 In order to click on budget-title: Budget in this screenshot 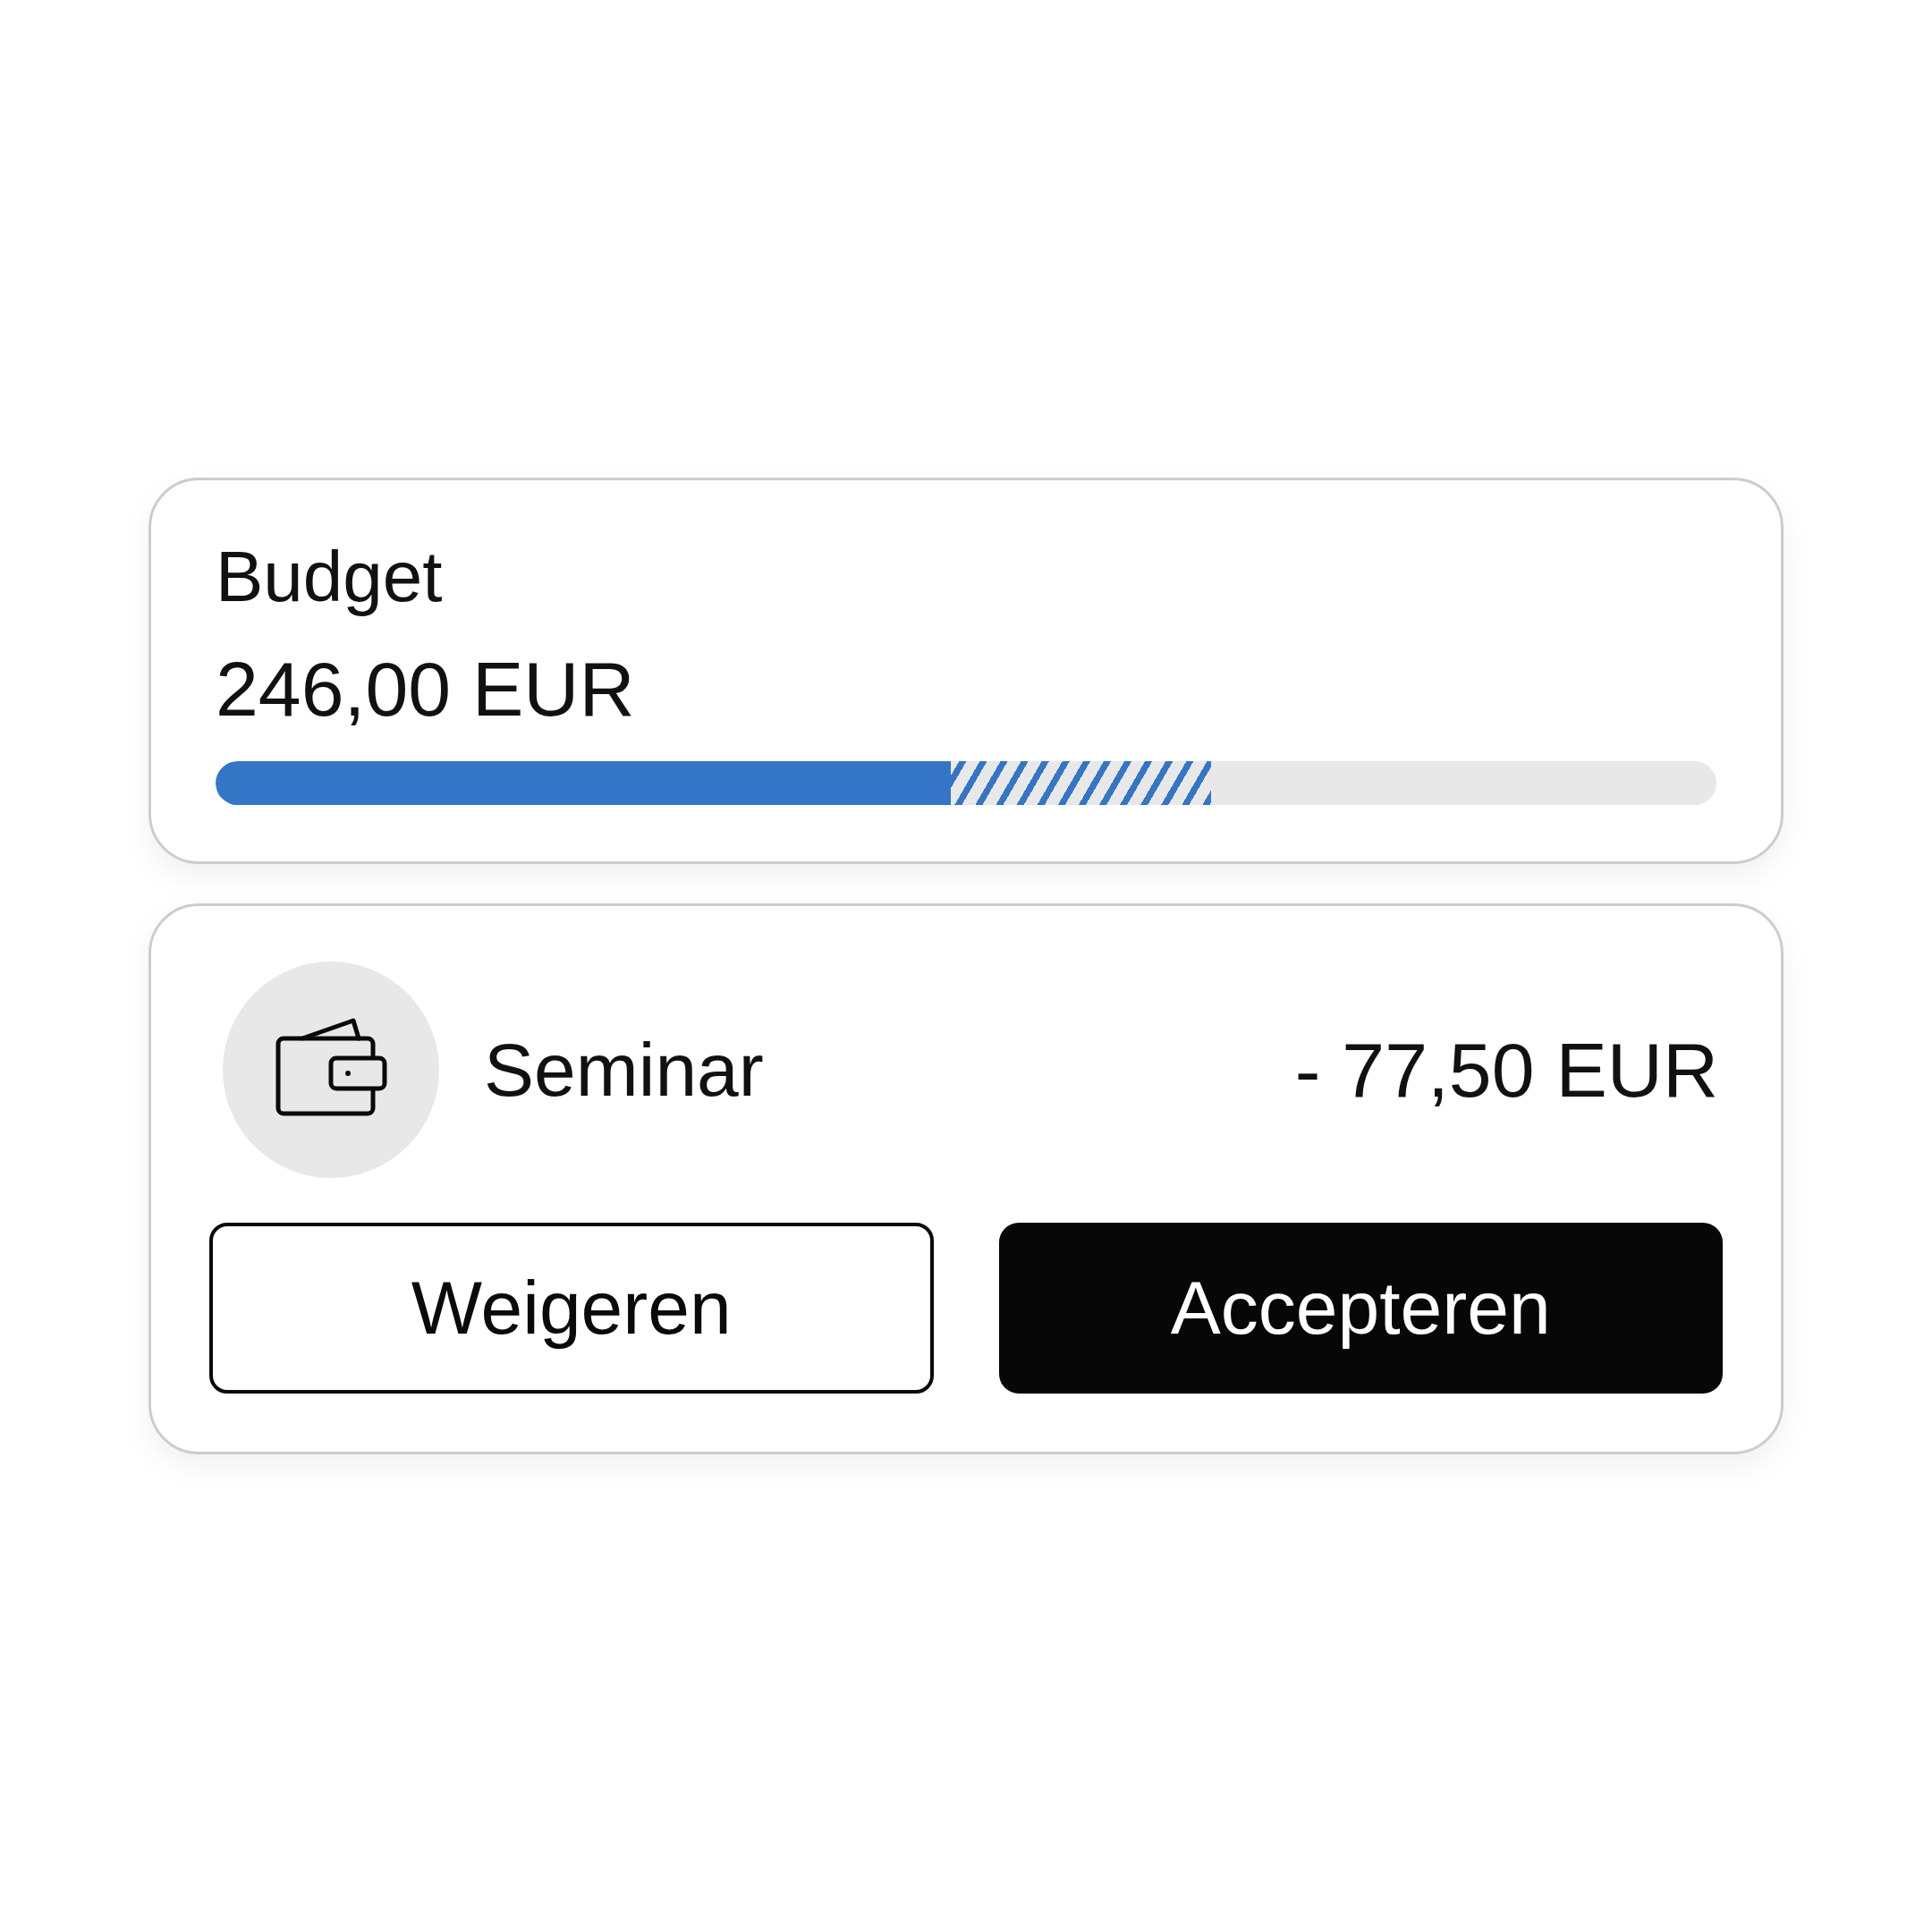, I will do `click(330, 576)`.